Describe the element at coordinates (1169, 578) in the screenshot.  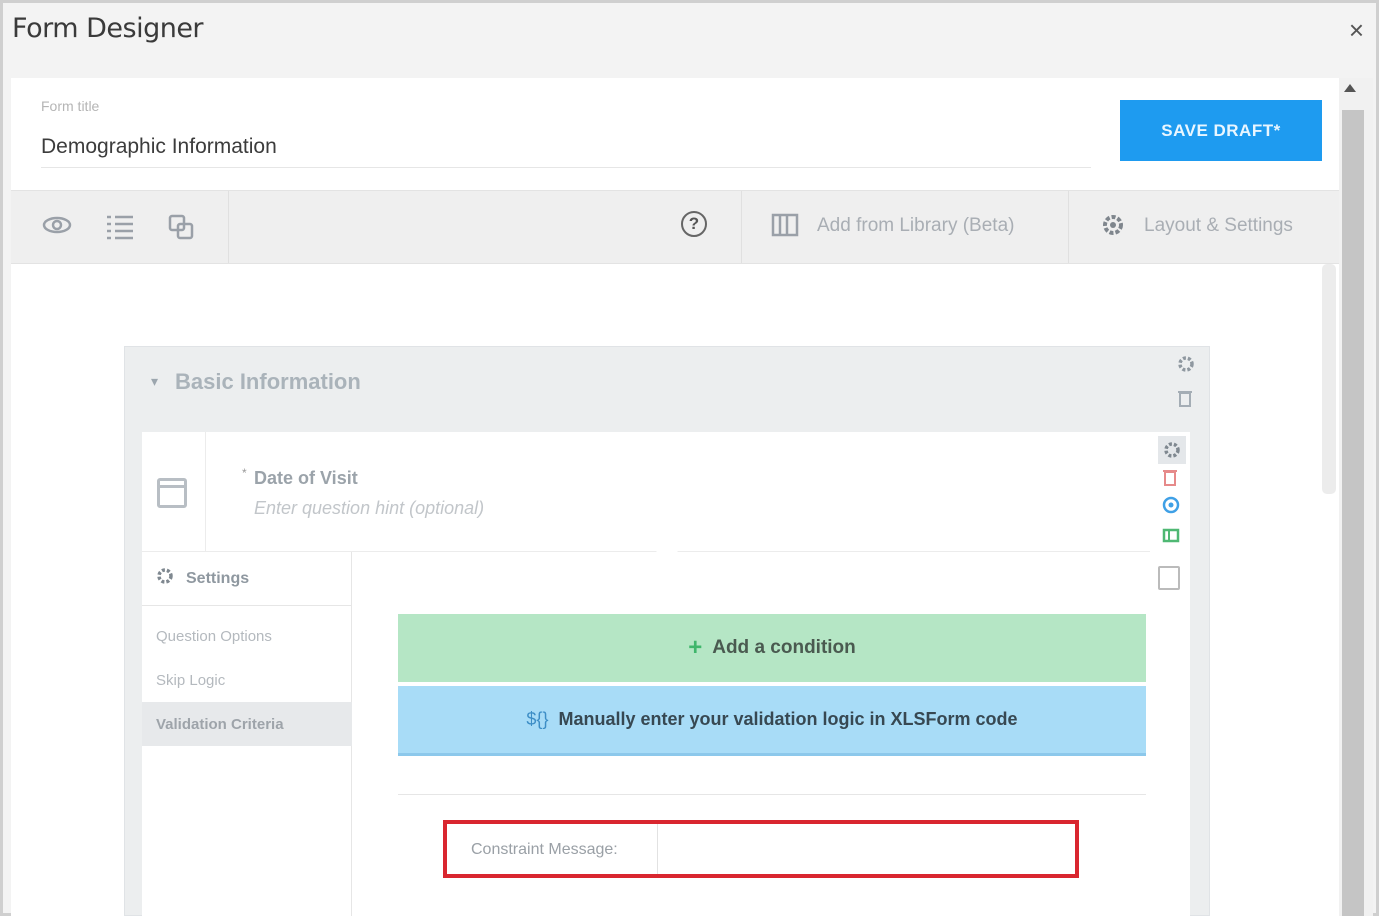
I see `expand-checkbox` at that location.